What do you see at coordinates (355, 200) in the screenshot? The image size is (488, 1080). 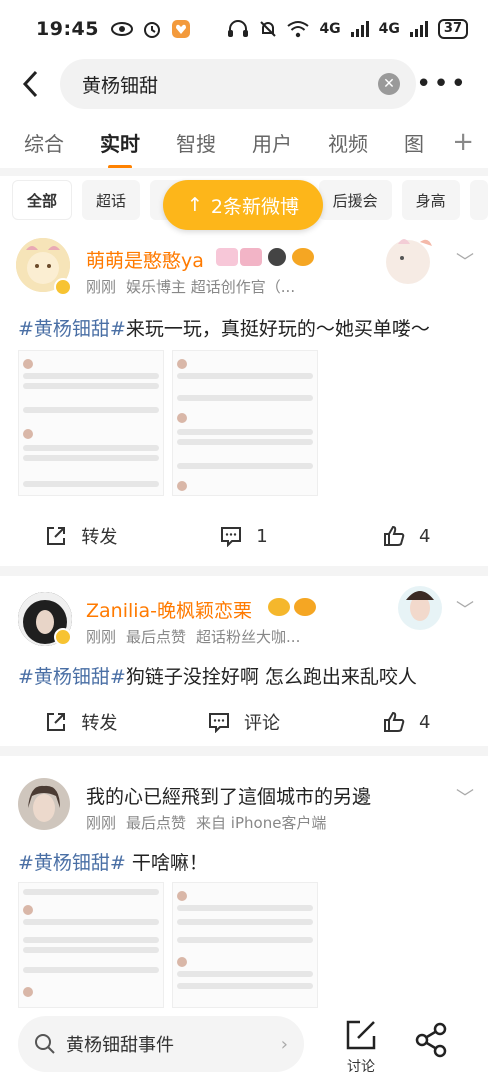 I see `chip-fan-club: 后援会` at bounding box center [355, 200].